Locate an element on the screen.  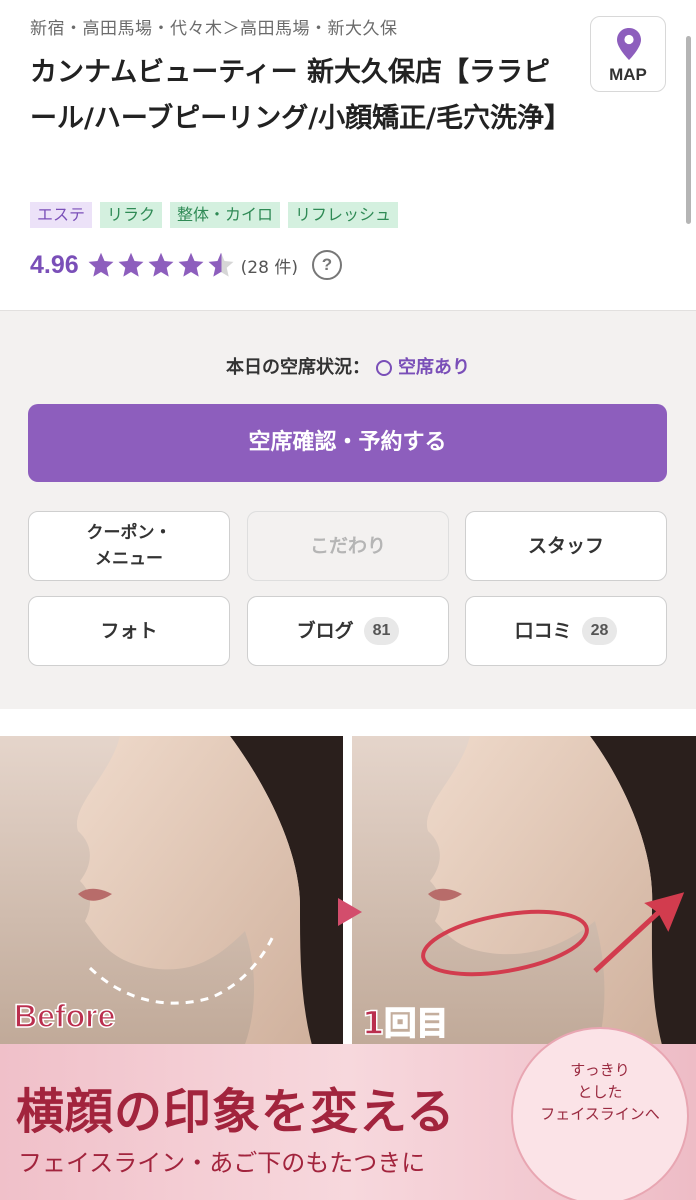
availability-label: 本日の空席状況： is located at coordinates (298, 367).